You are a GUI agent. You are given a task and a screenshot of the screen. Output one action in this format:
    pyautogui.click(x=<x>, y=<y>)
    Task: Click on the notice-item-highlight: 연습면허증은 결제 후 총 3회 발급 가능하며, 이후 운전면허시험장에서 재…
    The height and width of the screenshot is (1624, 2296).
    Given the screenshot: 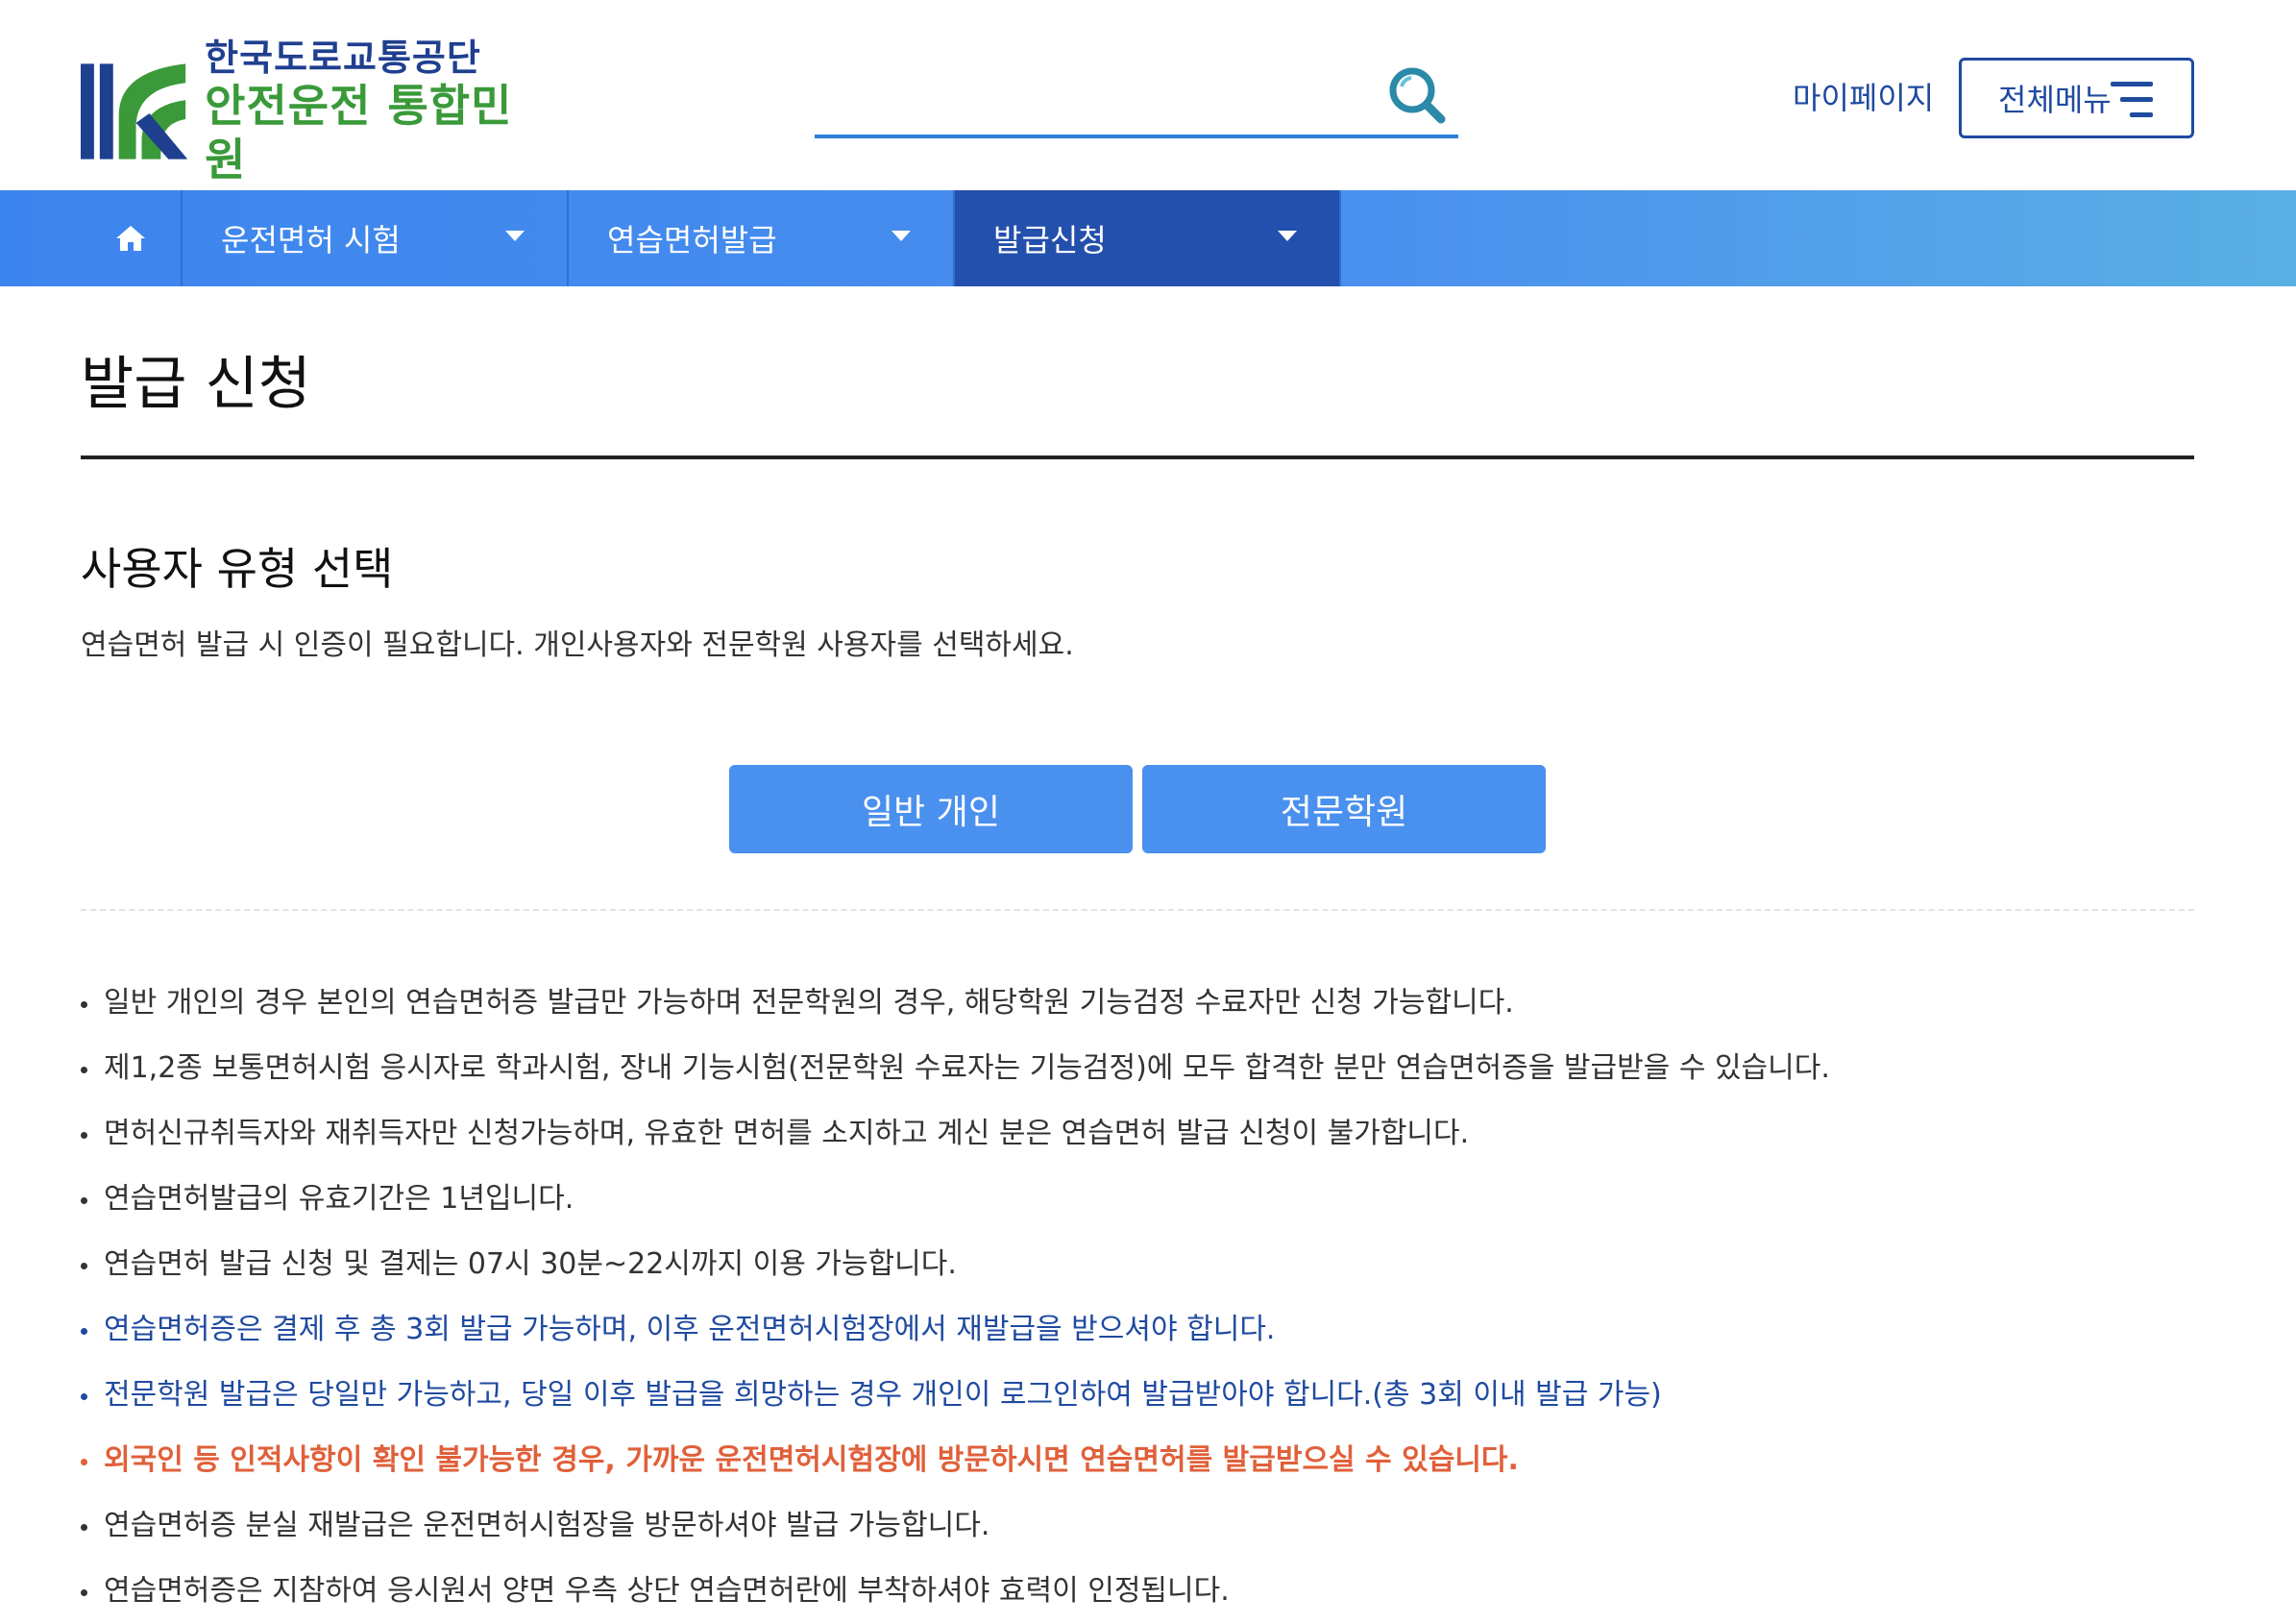 What is the action you would take?
    pyautogui.click(x=1147, y=1330)
    